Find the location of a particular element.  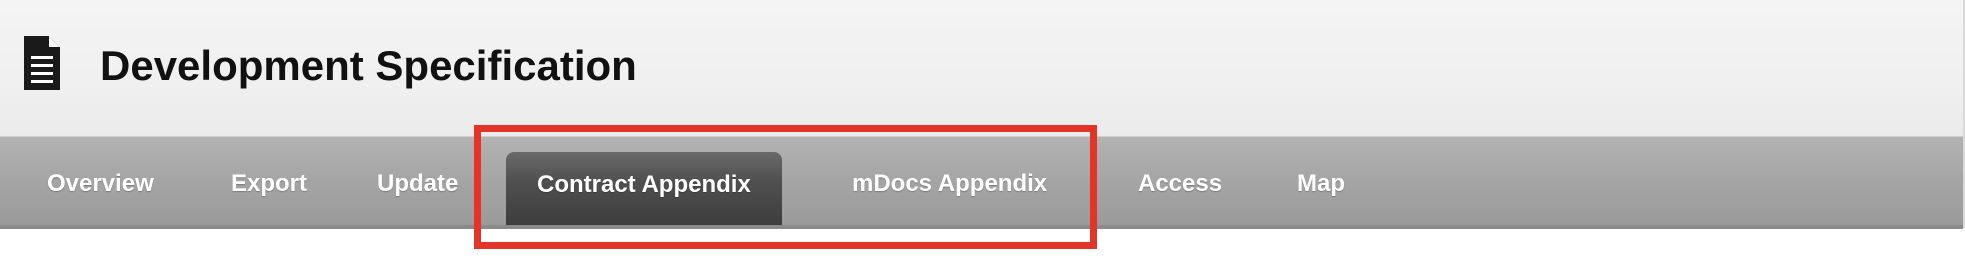

tab-contract-appendix: Contract Appendix is located at coordinates (644, 188).